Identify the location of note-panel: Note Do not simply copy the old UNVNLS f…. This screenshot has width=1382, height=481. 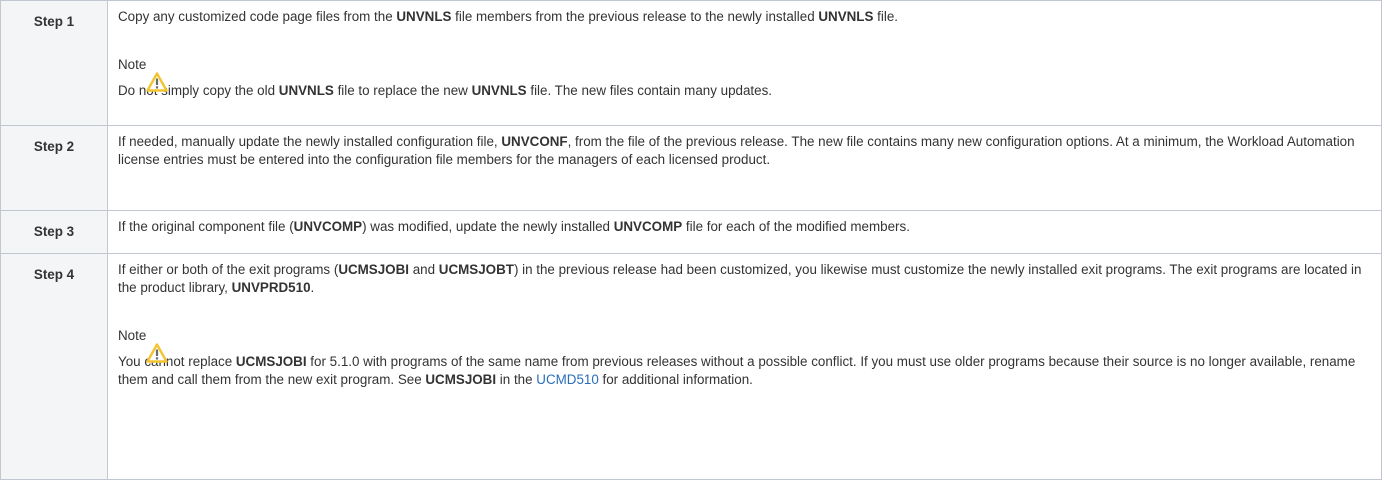
(745, 78).